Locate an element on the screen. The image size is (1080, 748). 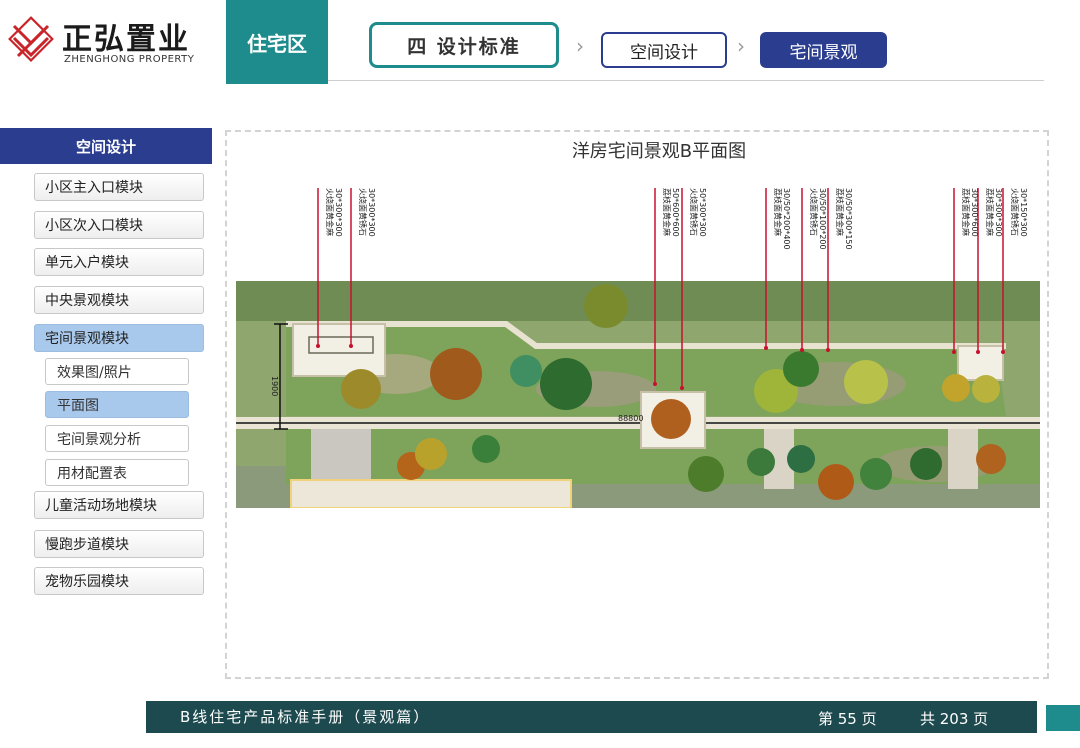
callout-label: 30/50*200*400 荔枝面黄金麻 is located at coordinates (782, 219).